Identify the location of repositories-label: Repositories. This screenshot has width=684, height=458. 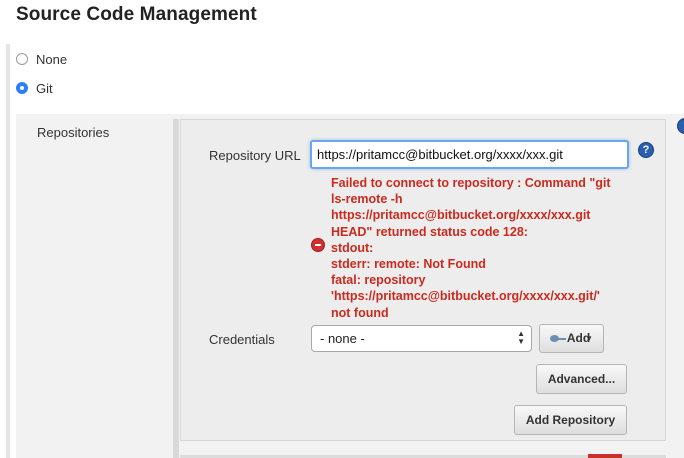
(73, 132).